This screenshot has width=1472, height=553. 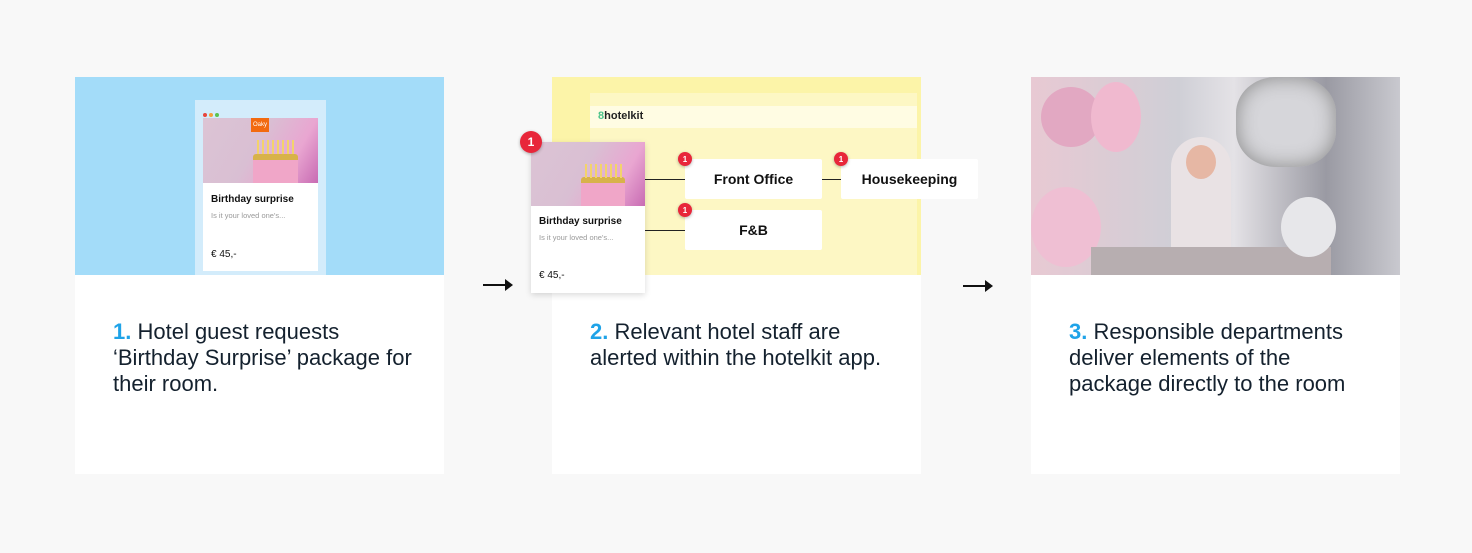 I want to click on step-number: 3., so click(x=1078, y=331).